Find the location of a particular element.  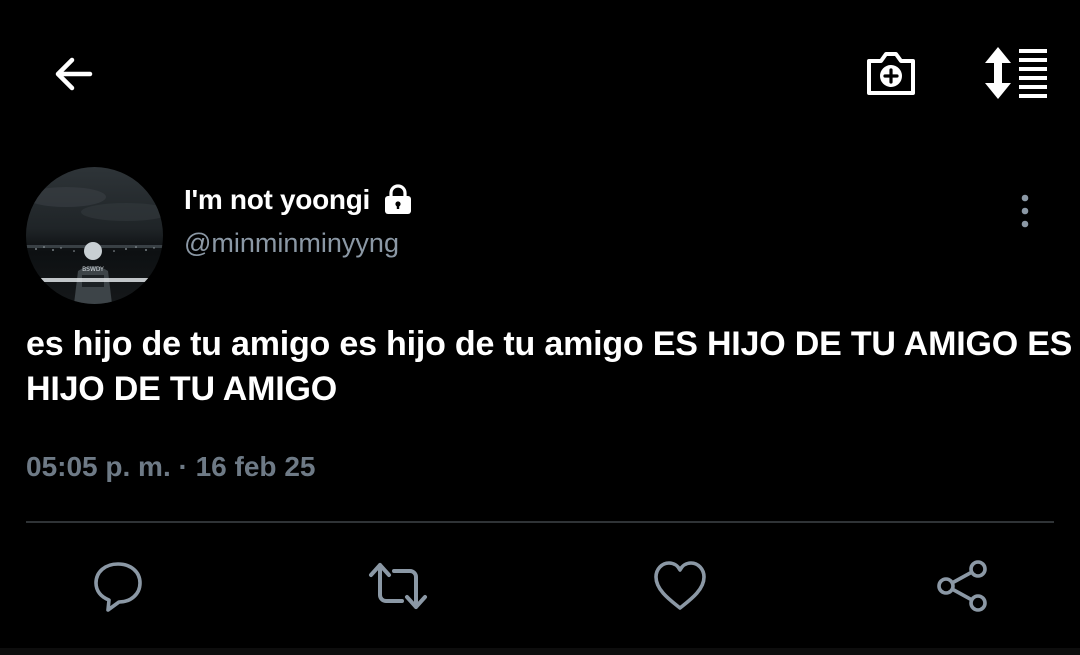

like-button is located at coordinates (680, 586).